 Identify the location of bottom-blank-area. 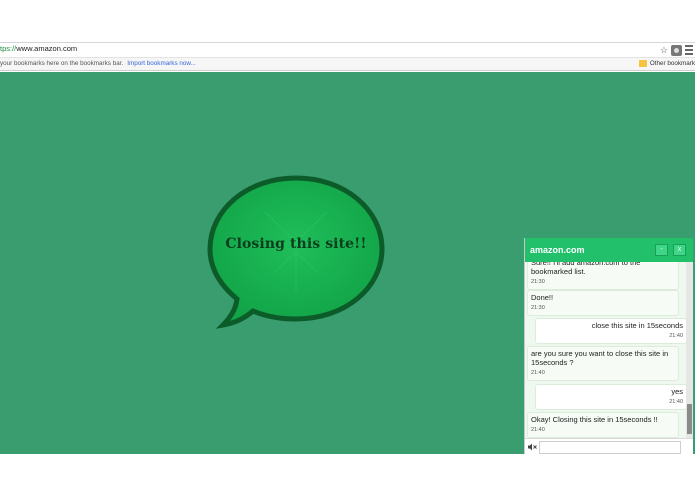
(347, 474).